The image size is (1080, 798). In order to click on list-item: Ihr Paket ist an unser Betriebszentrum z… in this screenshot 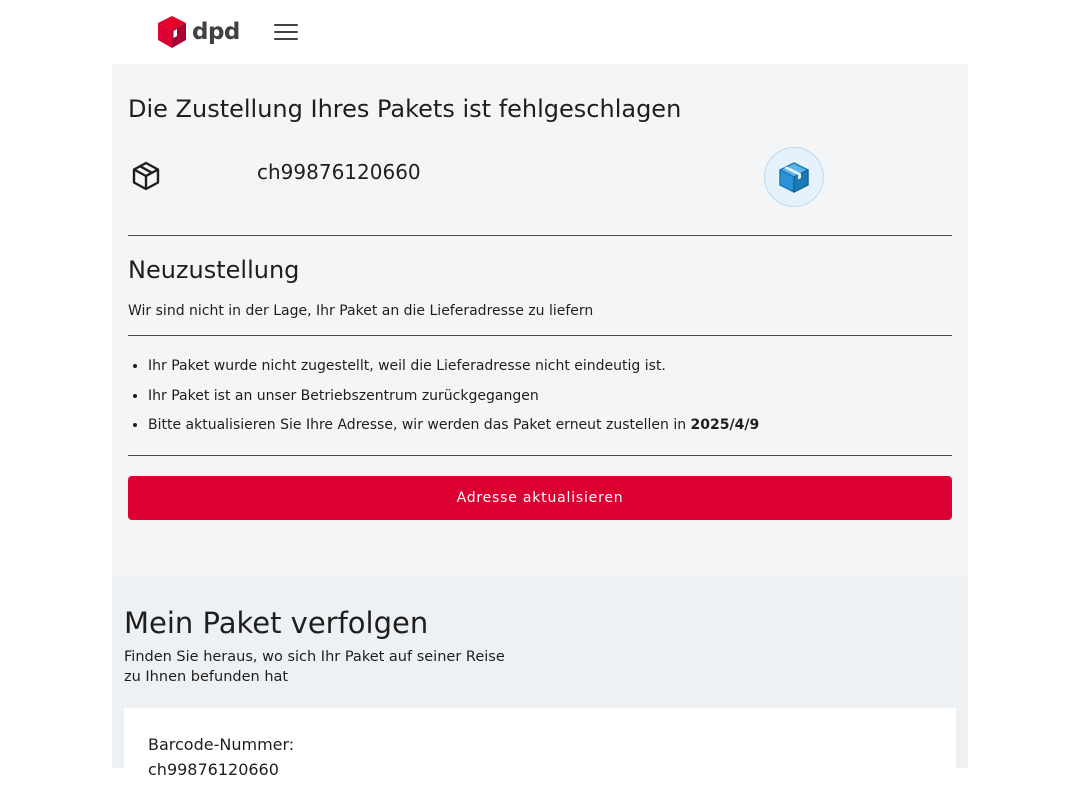, I will do `click(453, 397)`.